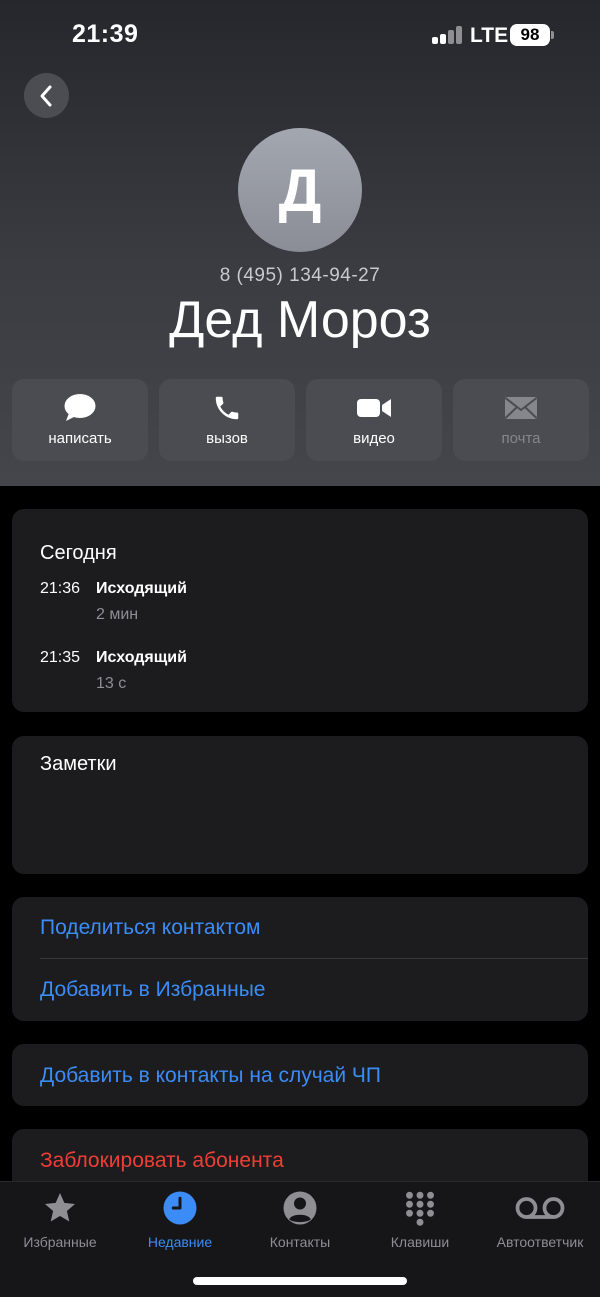  Describe the element at coordinates (180, 1208) in the screenshot. I see `clock-icon` at that location.